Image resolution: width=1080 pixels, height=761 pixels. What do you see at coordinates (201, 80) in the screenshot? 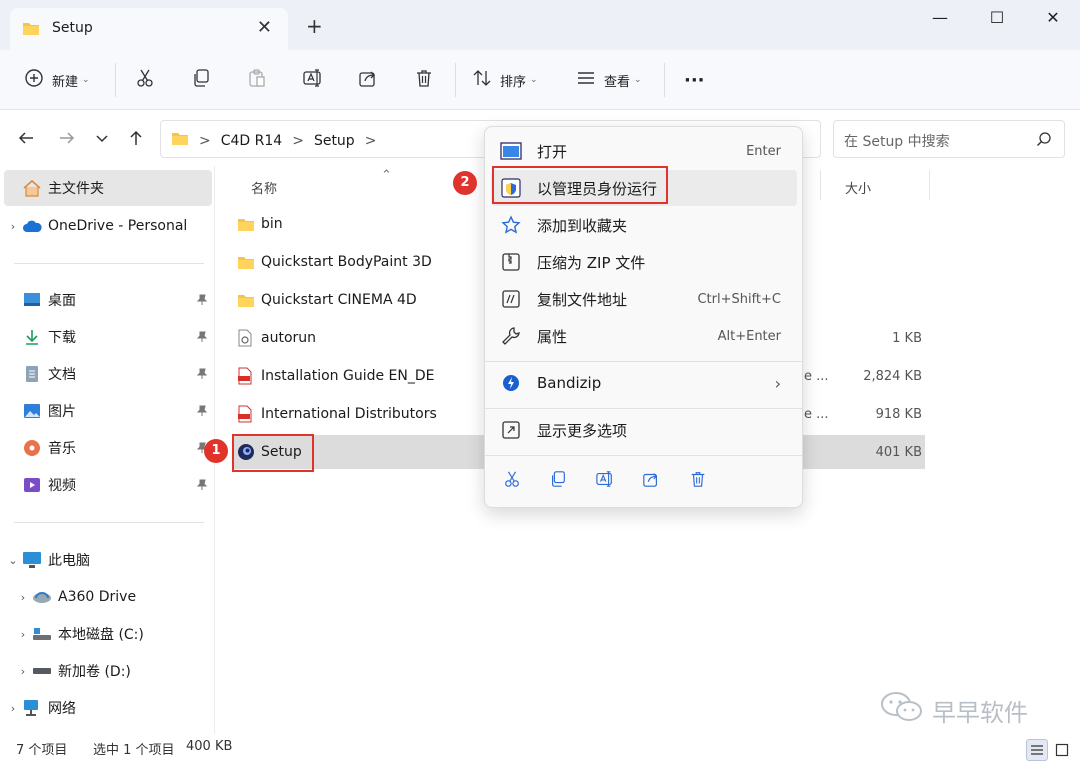
I see `copy-button` at bounding box center [201, 80].